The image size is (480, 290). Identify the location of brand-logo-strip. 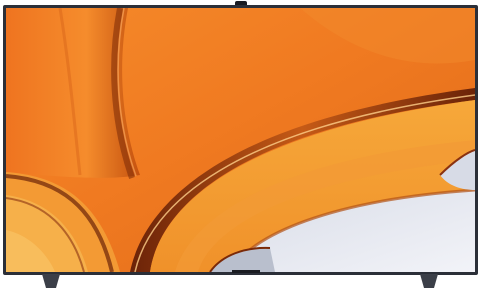
(246, 271).